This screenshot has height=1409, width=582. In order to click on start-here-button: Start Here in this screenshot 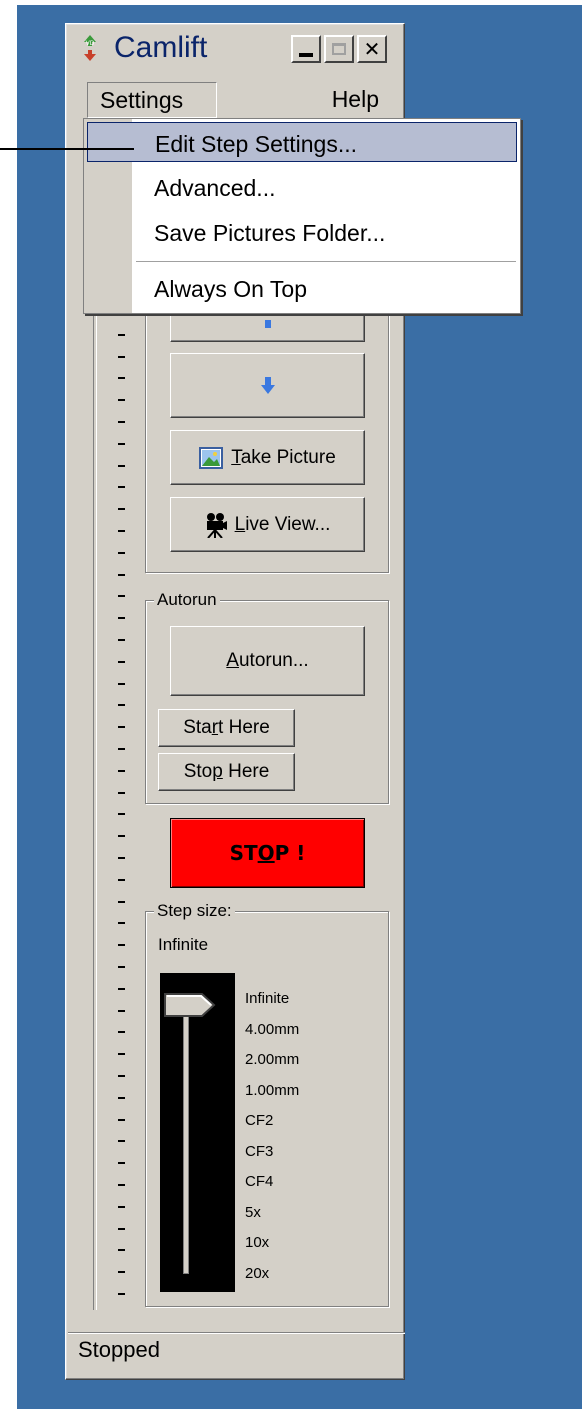, I will do `click(226, 728)`.